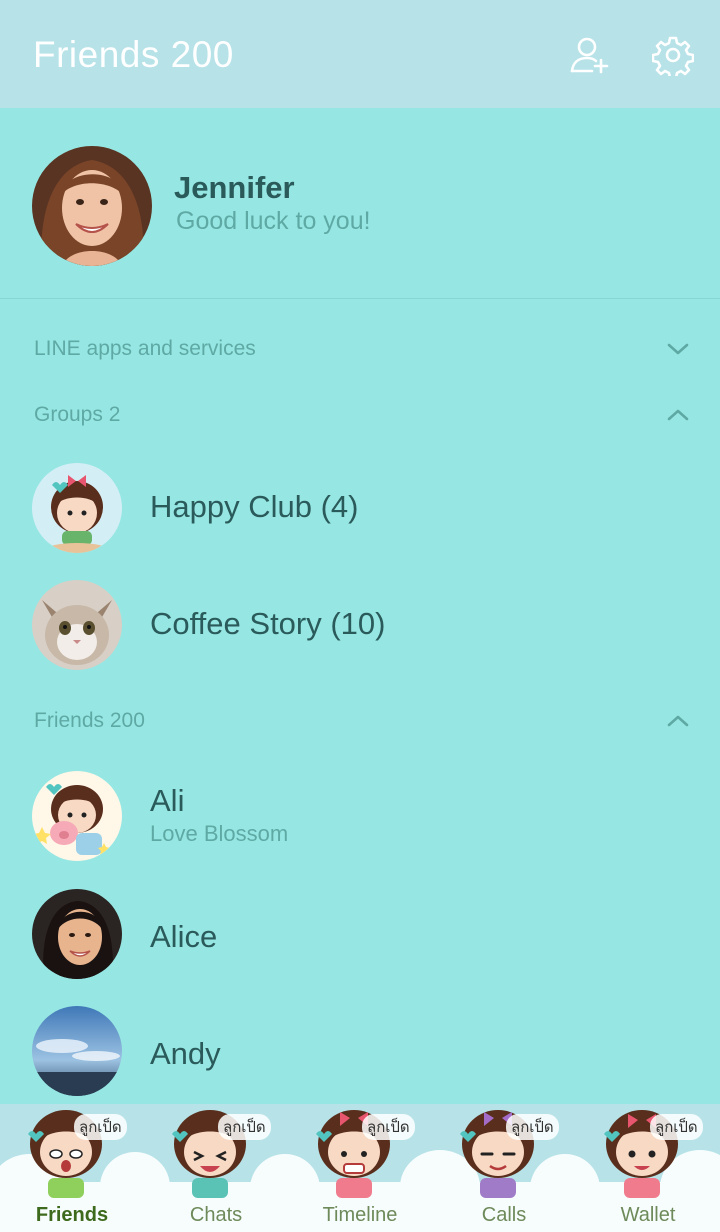  Describe the element at coordinates (254, 506) in the screenshot. I see `group-name: Happy Club (4)` at that location.